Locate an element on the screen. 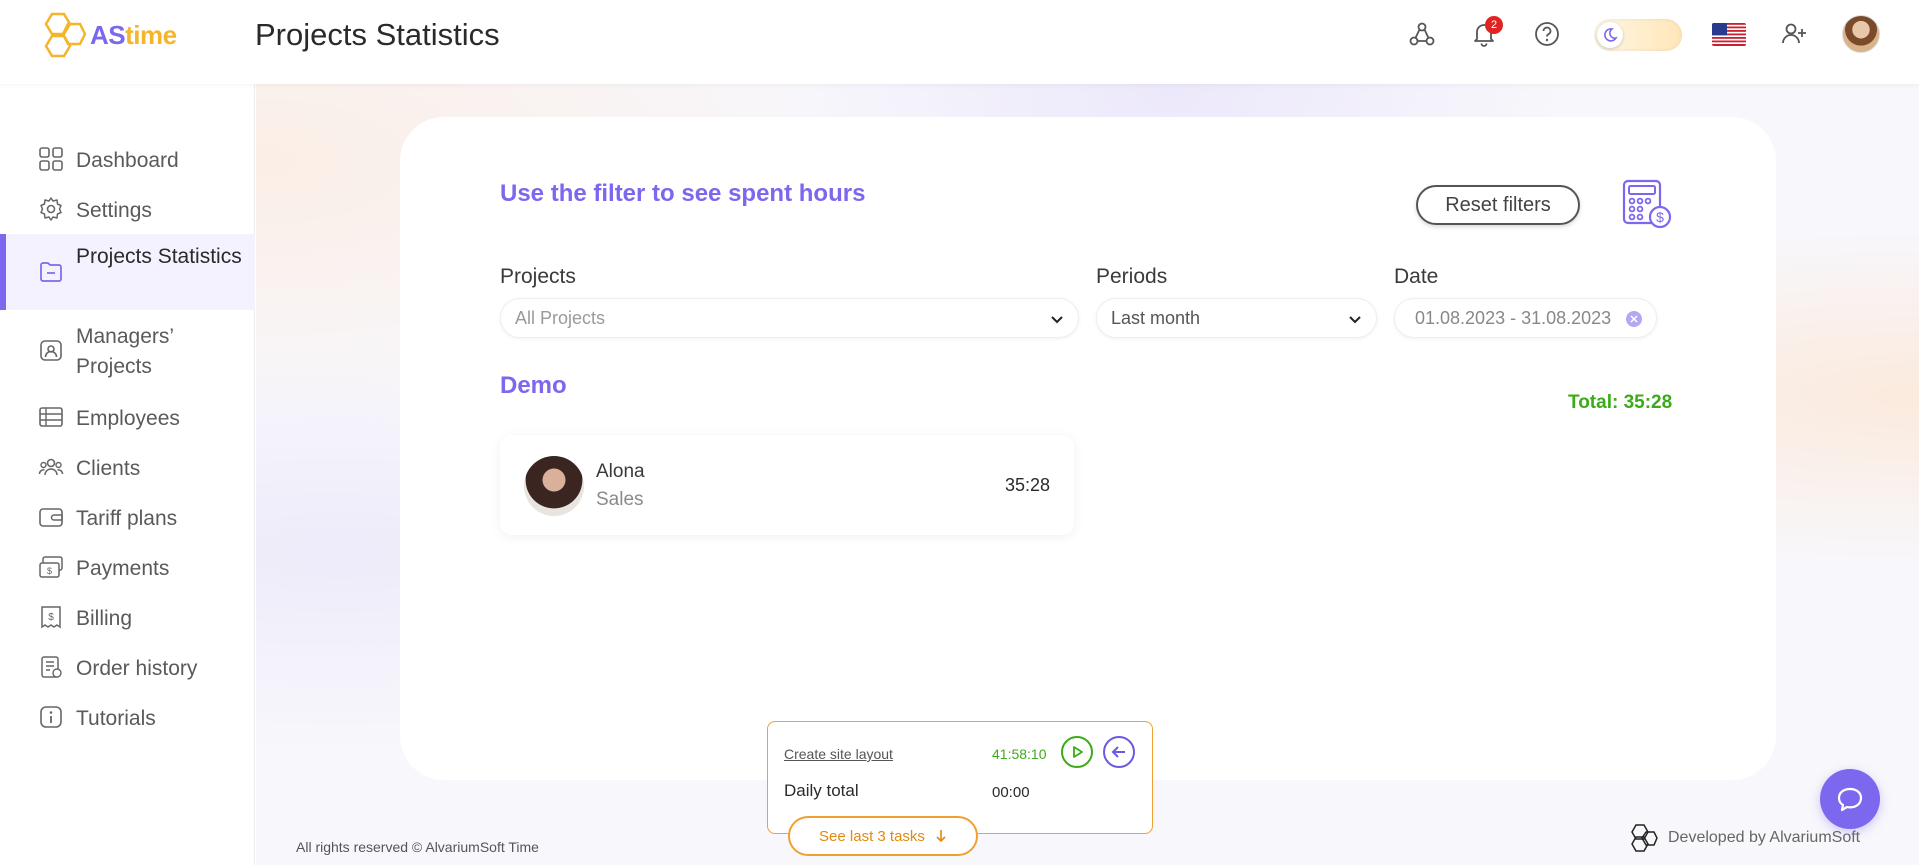 The height and width of the screenshot is (865, 1919). copyright-text: All rights reserved © AlvariumSoft Time is located at coordinates (417, 847).